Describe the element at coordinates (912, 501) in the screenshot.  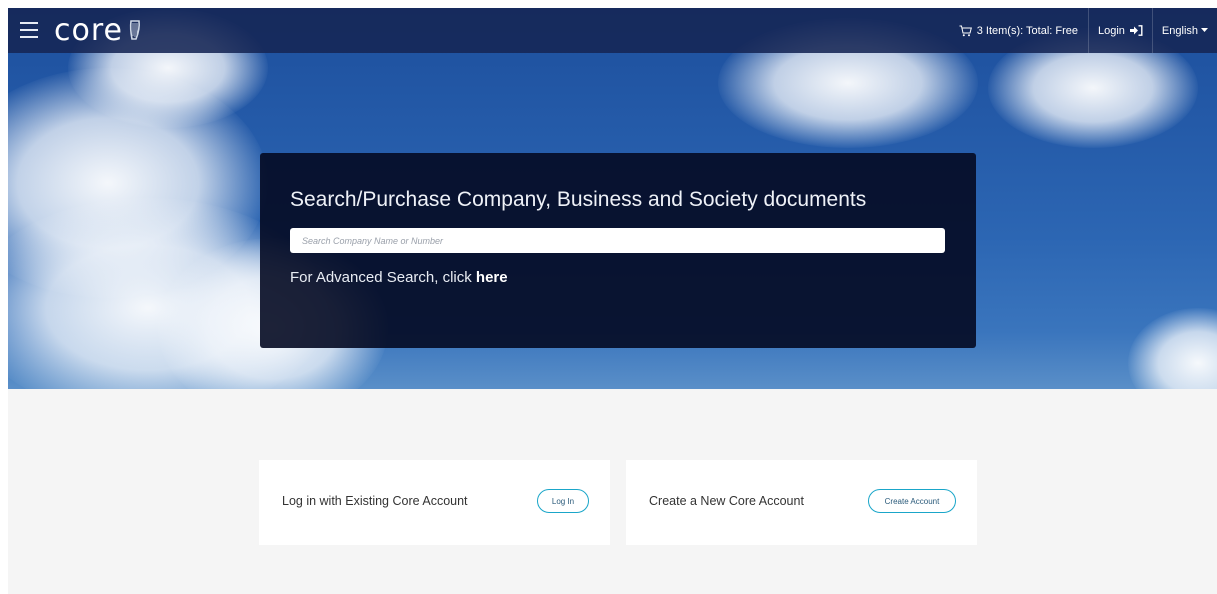
I see `create-account-button: Create Account` at that location.